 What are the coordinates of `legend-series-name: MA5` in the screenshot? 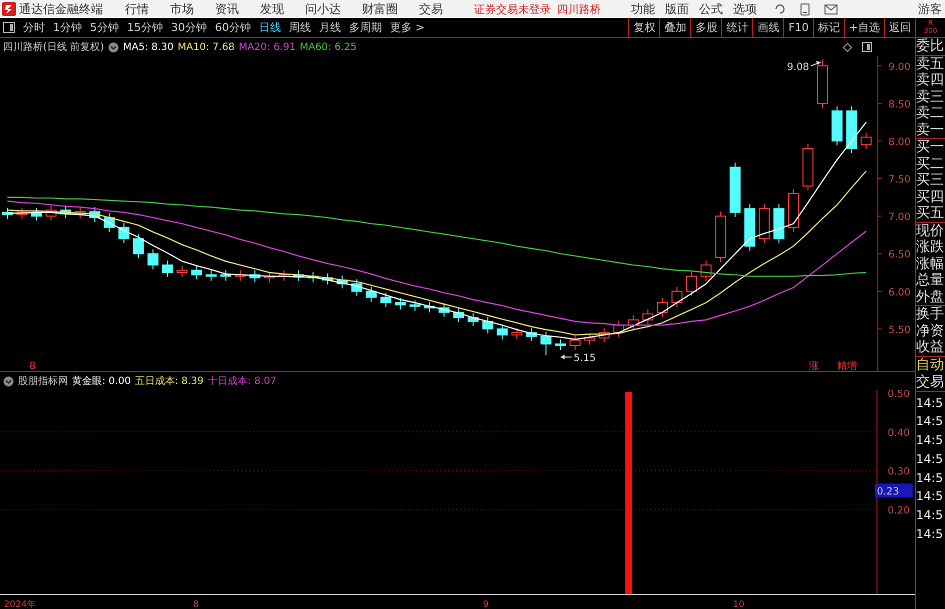 It's located at (133, 47).